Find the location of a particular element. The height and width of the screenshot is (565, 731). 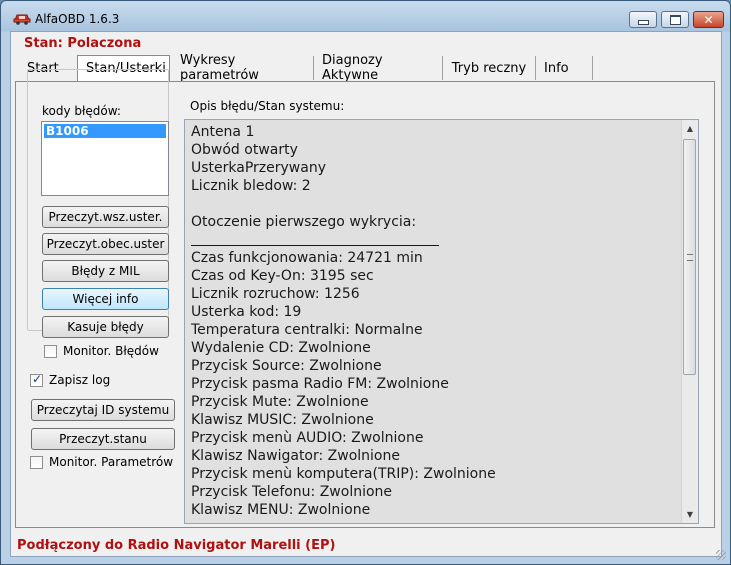

read-current-errors-button: Przeczyt.obec.uster is located at coordinates (105, 244).